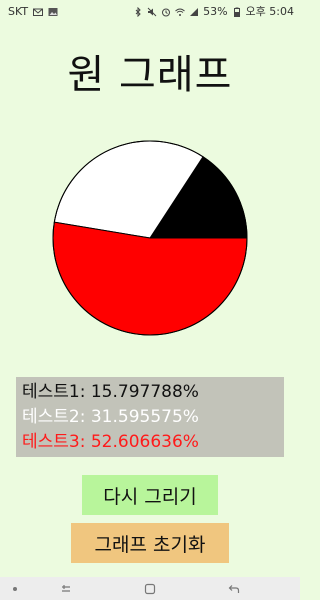  Describe the element at coordinates (53, 12) in the screenshot. I see `gallery-icon` at that location.